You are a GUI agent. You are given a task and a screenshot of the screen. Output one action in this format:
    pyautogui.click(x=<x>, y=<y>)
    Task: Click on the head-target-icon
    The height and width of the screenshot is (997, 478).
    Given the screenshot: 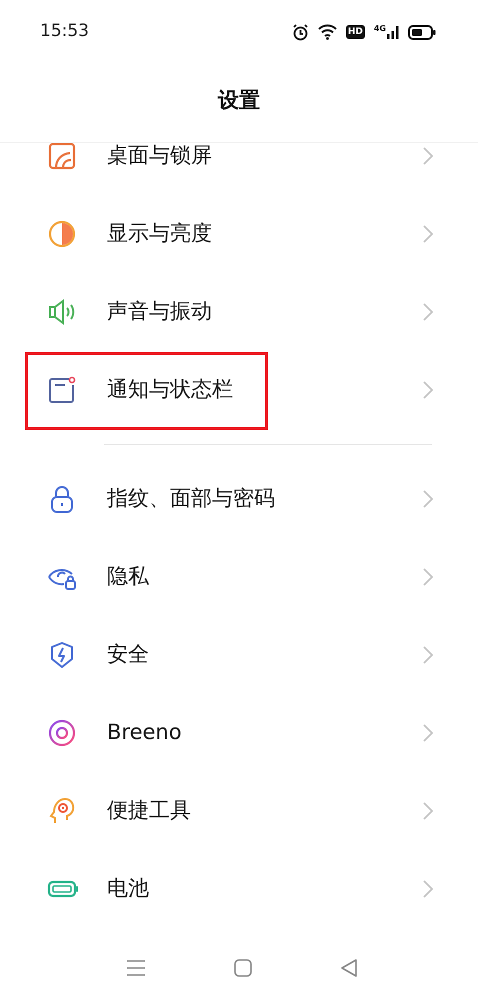 What is the action you would take?
    pyautogui.click(x=62, y=811)
    